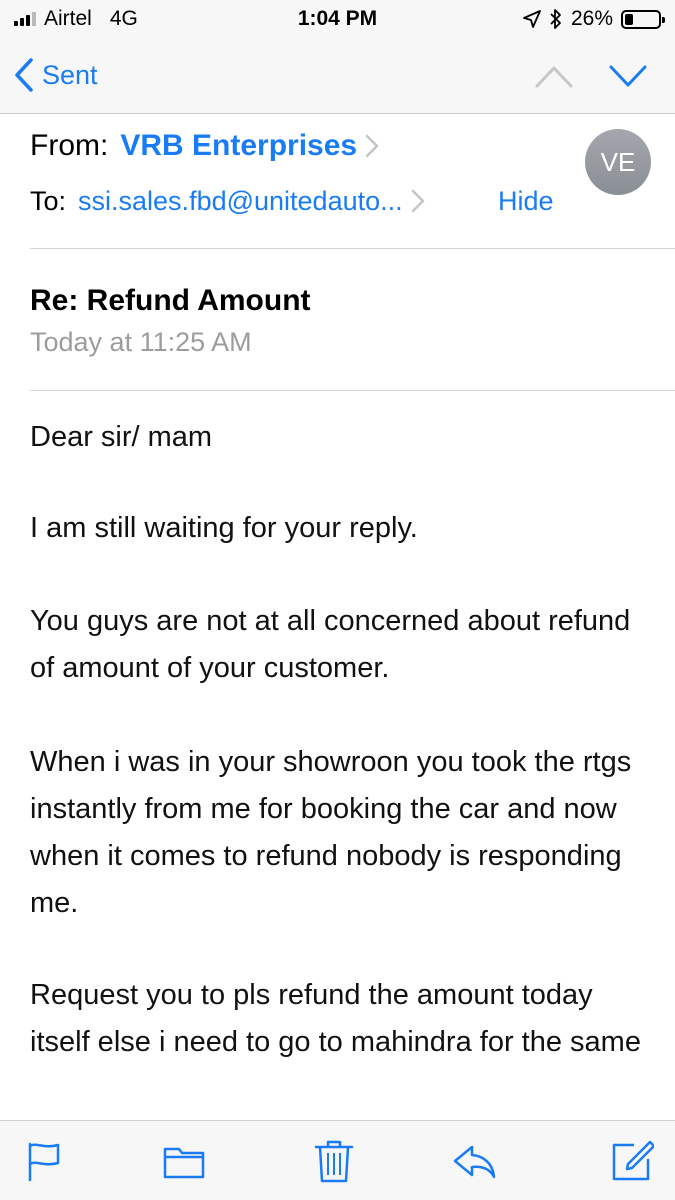 The image size is (675, 1200). I want to click on from-row: From: VRB Enterprises, so click(204, 146).